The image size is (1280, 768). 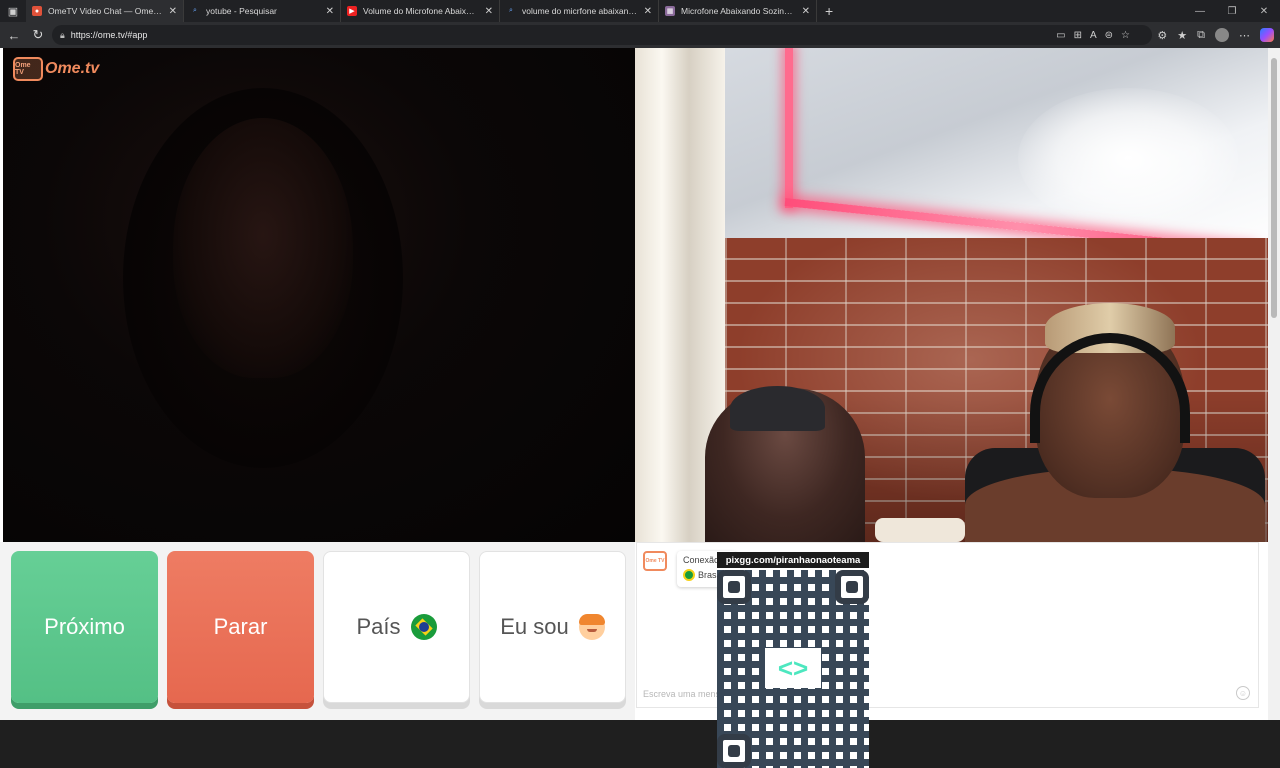 I want to click on favorites-icon: ★, so click(x=1182, y=35).